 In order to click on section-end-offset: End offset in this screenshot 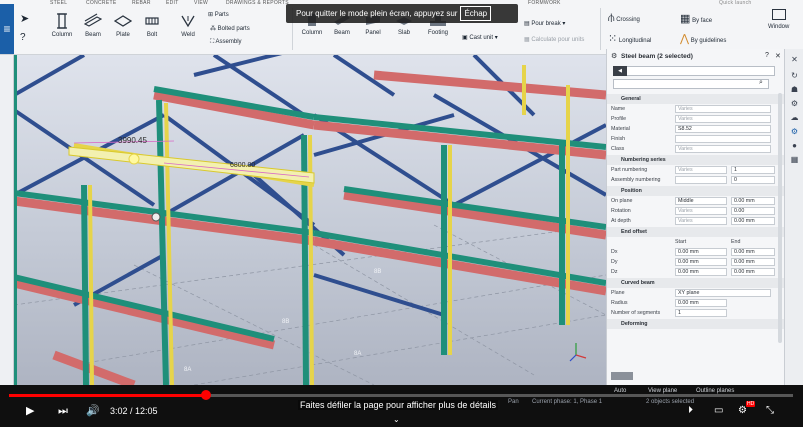, I will do `click(696, 232)`.